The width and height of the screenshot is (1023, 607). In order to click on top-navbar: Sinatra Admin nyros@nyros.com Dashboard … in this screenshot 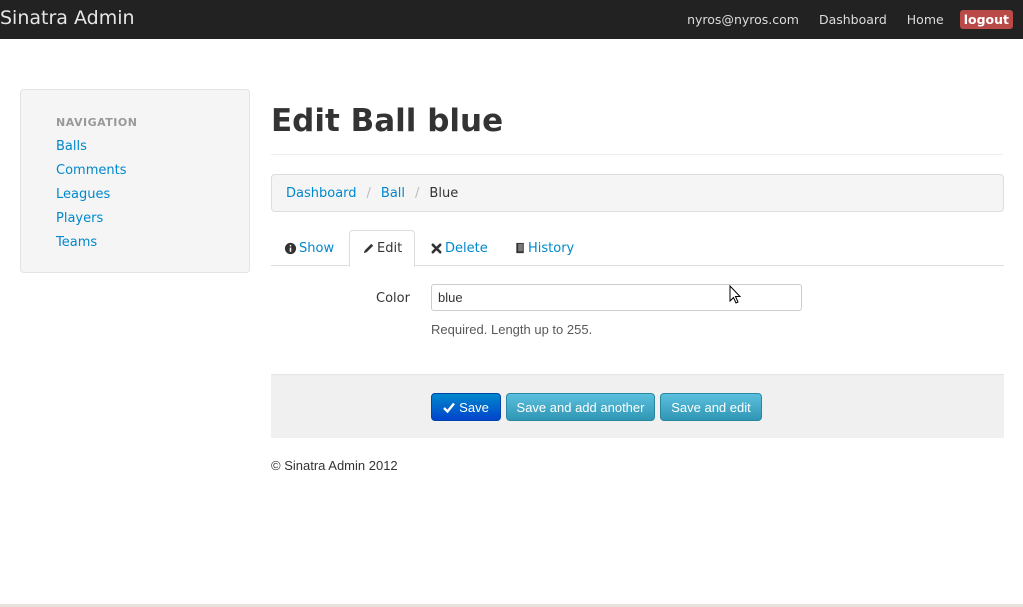, I will do `click(511, 19)`.